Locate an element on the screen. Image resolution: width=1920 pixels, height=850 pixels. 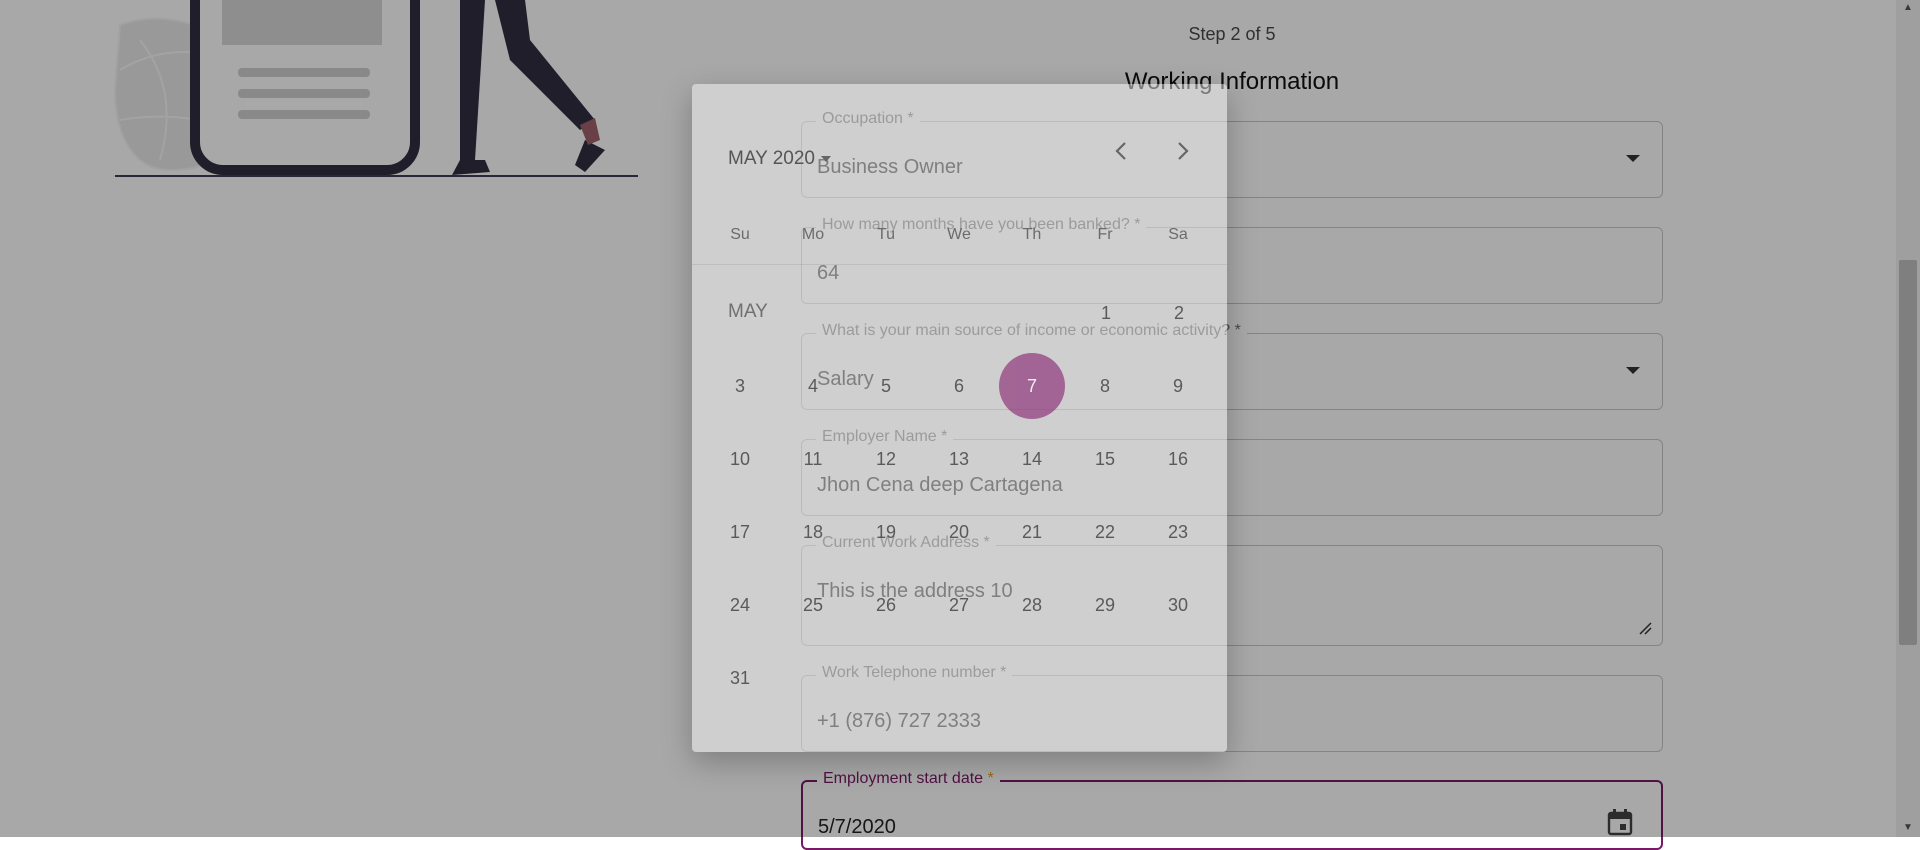
calendar-day: 29 is located at coordinates (1105, 605).